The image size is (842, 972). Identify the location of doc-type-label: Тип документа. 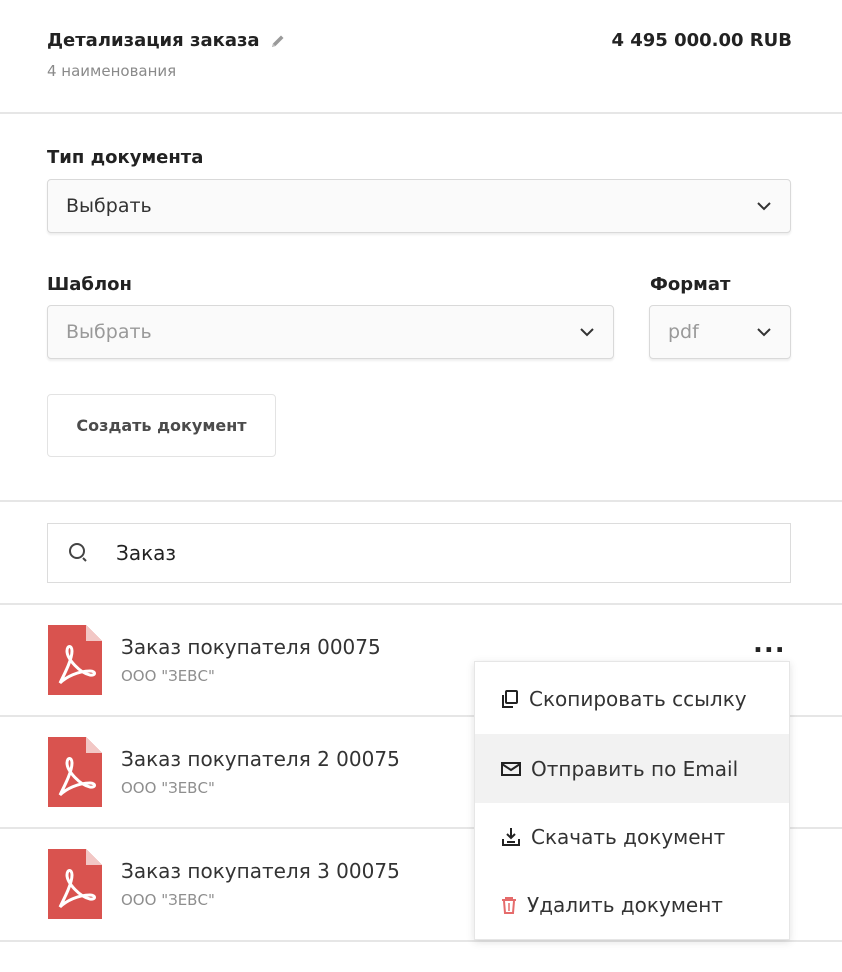
(125, 157).